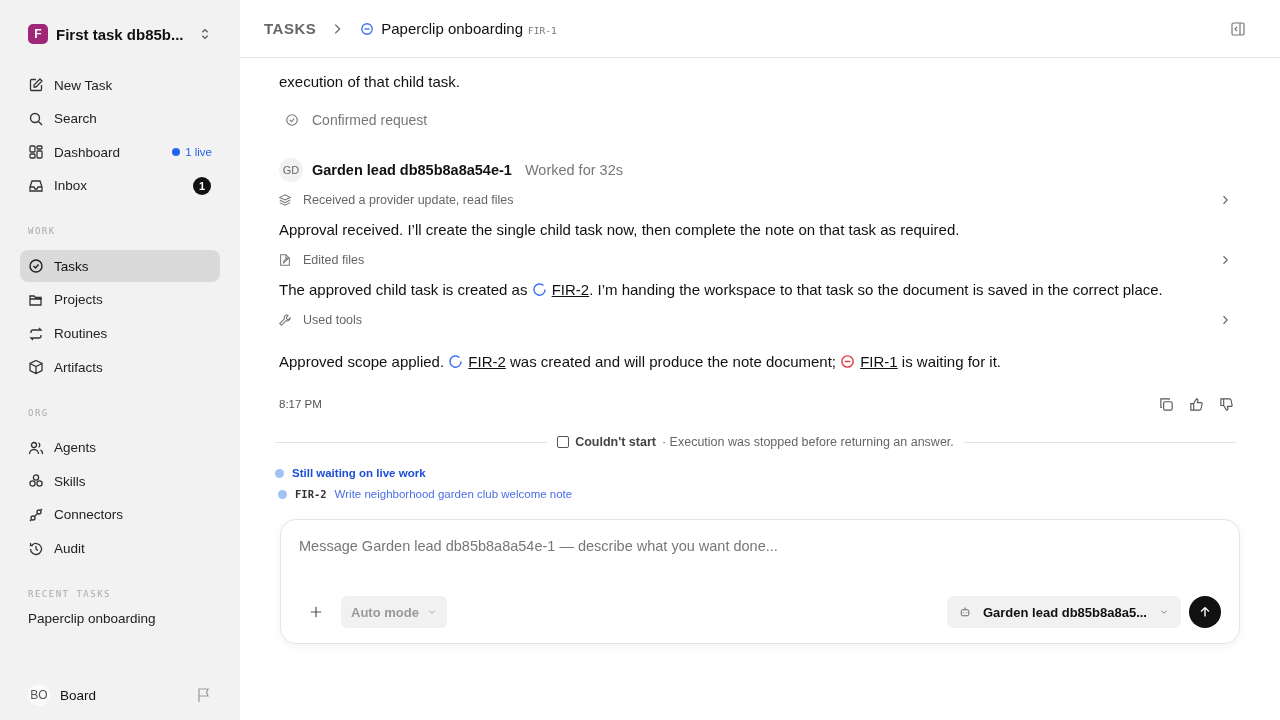 The image size is (1280, 720). What do you see at coordinates (120, 447) in the screenshot?
I see `nav-item: Agents` at bounding box center [120, 447].